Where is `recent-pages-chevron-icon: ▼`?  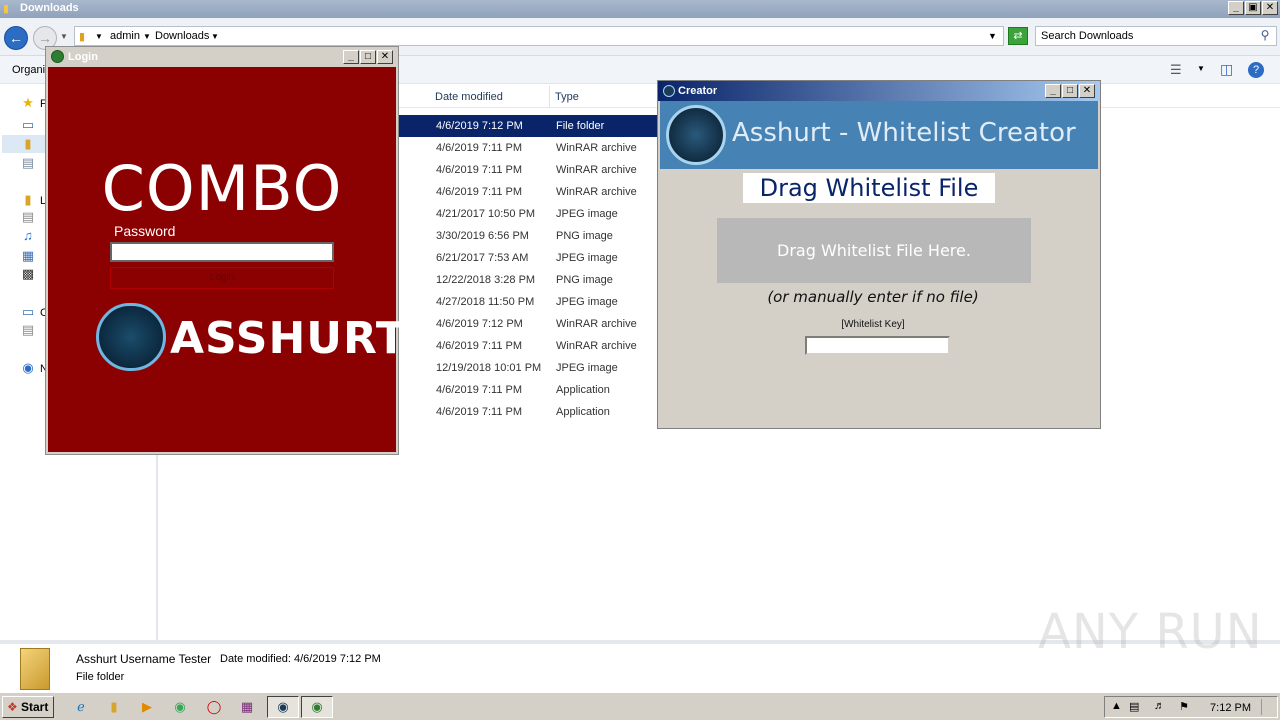
recent-pages-chevron-icon: ▼ is located at coordinates (64, 36).